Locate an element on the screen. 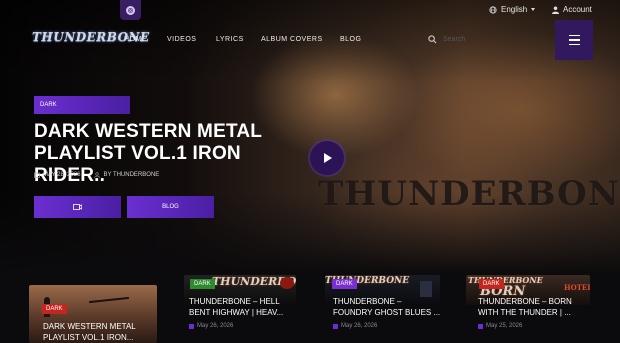 The height and width of the screenshot is (343, 620). nav-link-album-covers: ALBUM COVERS is located at coordinates (300, 39).